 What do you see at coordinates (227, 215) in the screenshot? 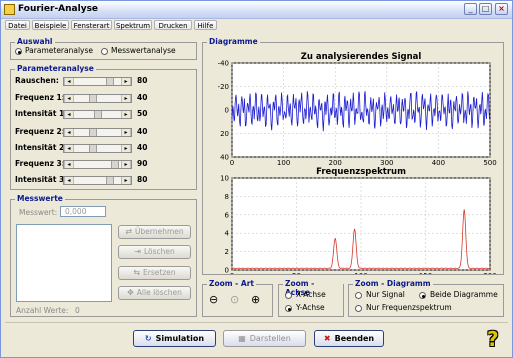
I see `spectrum-ytick-label: 6` at bounding box center [227, 215].